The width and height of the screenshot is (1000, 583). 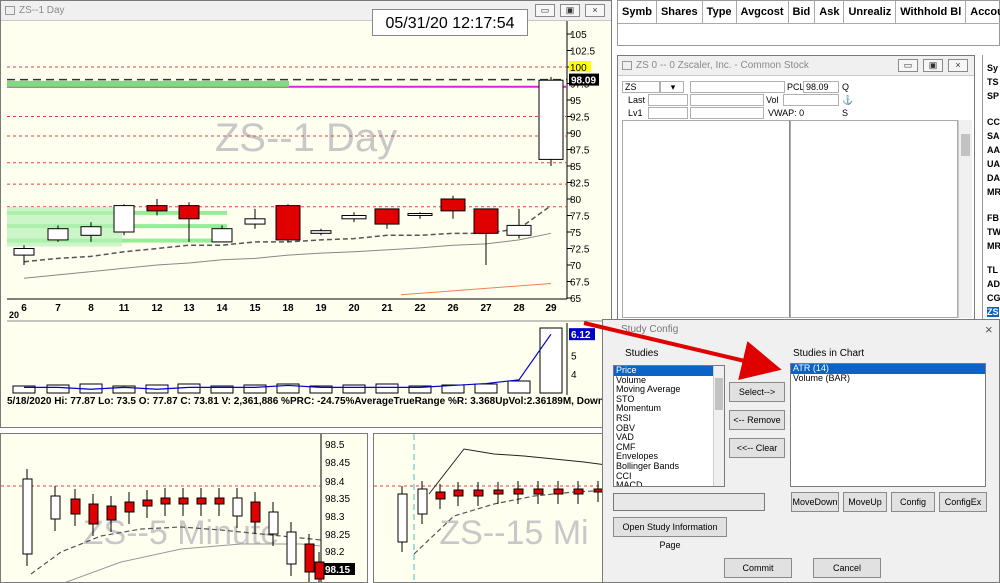 I want to click on column-header-symb: Symb, so click(x=637, y=12).